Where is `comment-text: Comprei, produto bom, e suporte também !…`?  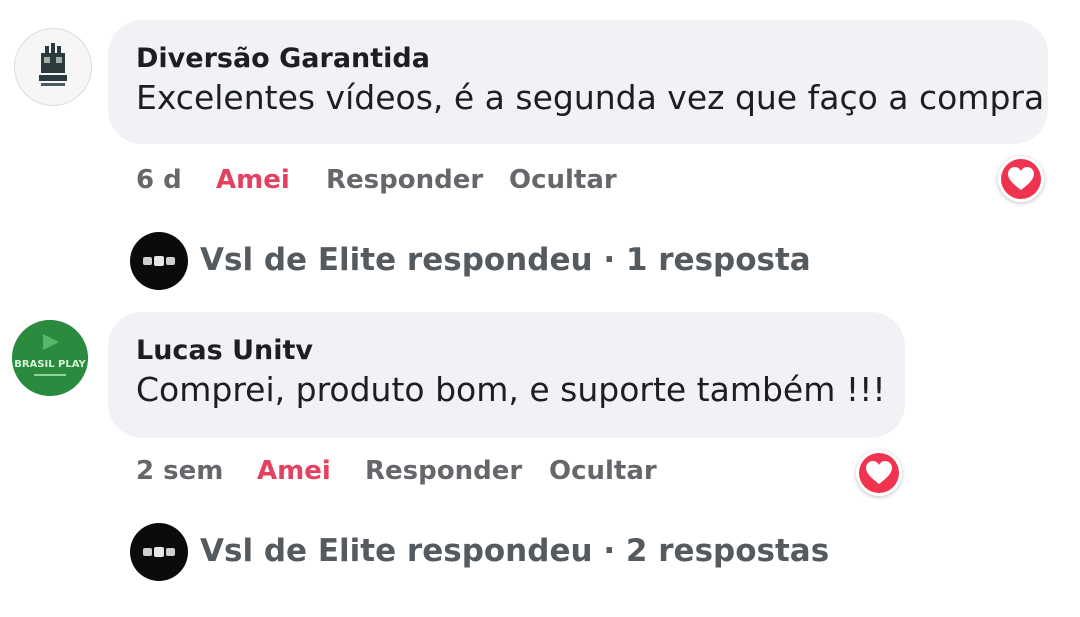
comment-text: Comprei, produto bom, e suporte também !… is located at coordinates (511, 389).